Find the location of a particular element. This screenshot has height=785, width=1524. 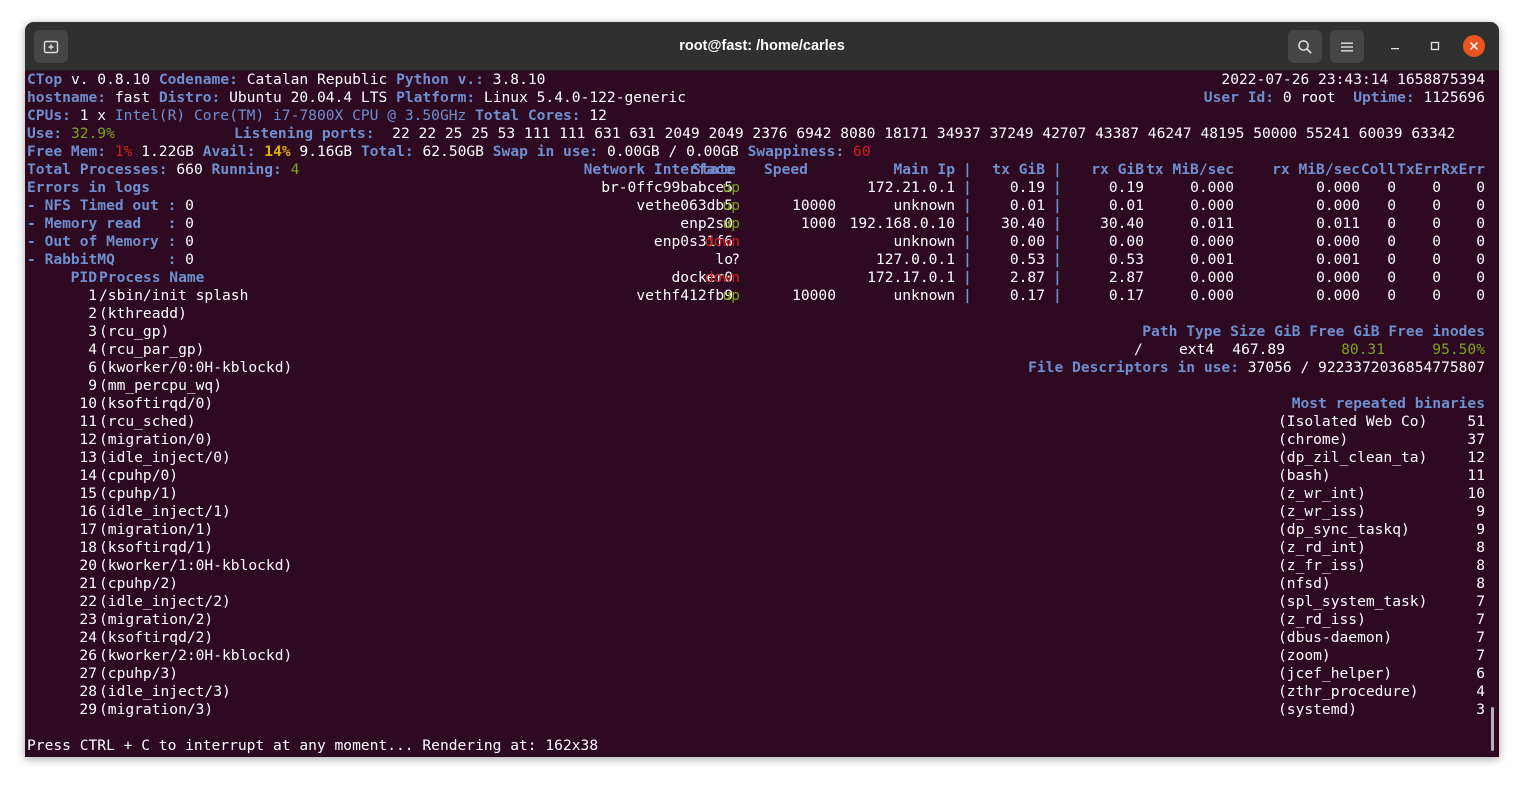

net-tx-header: tx GiB is located at coordinates (1018, 169).